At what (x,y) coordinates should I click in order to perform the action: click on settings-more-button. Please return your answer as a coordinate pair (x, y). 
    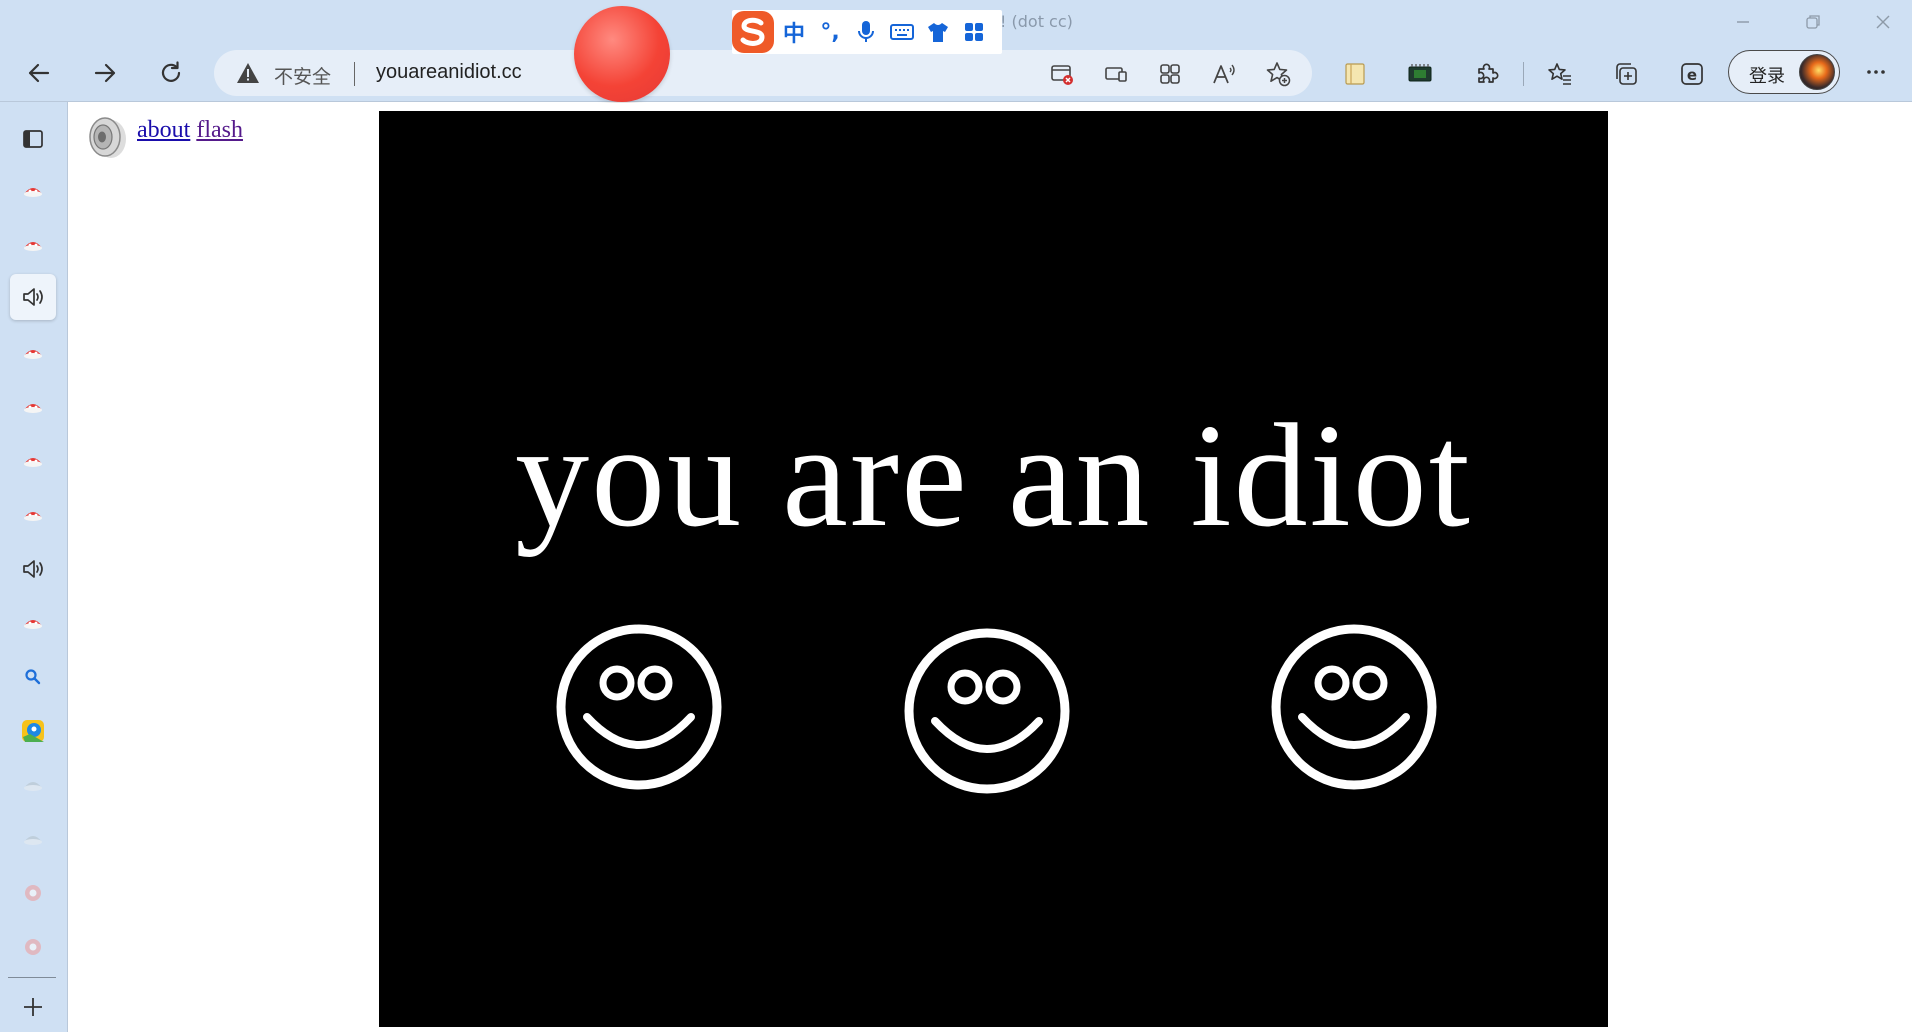
    Looking at the image, I should click on (1876, 72).